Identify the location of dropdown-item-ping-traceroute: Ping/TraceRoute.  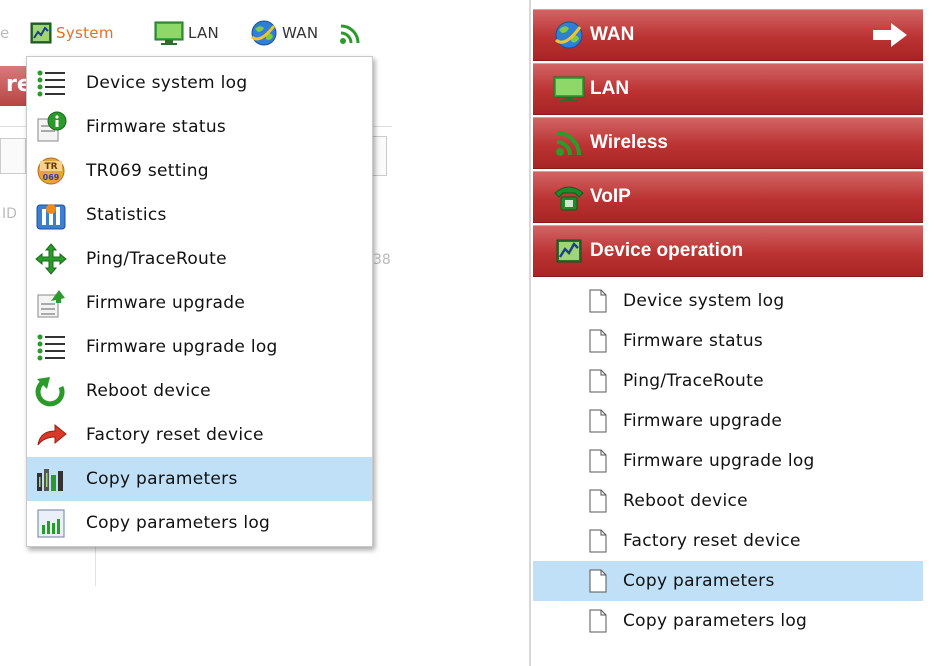
(199, 259).